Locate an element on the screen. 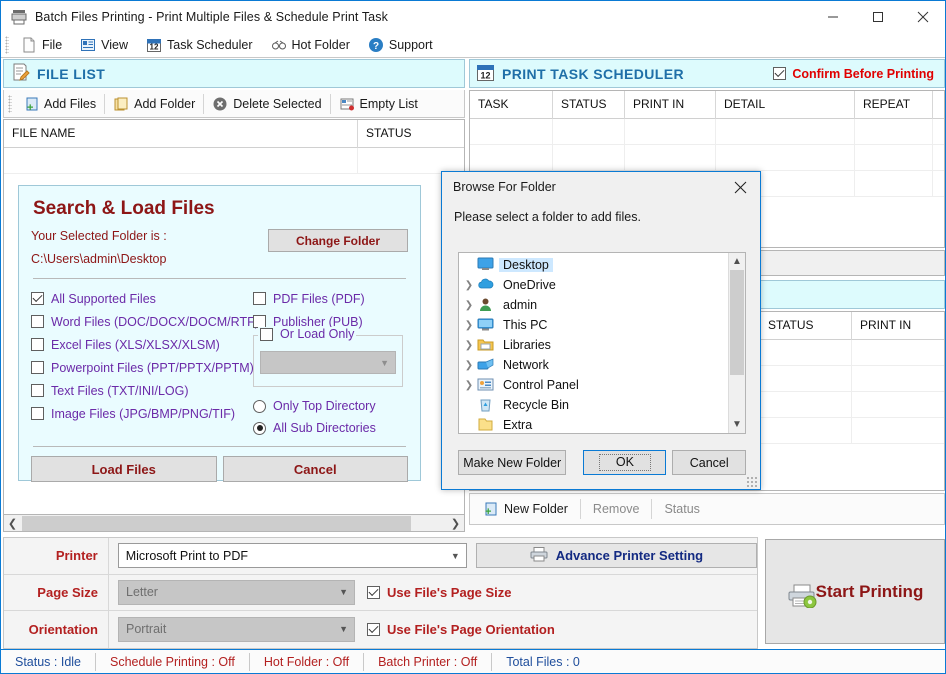  tree-item-onedrive: ❯ OneDrive is located at coordinates (594, 285).